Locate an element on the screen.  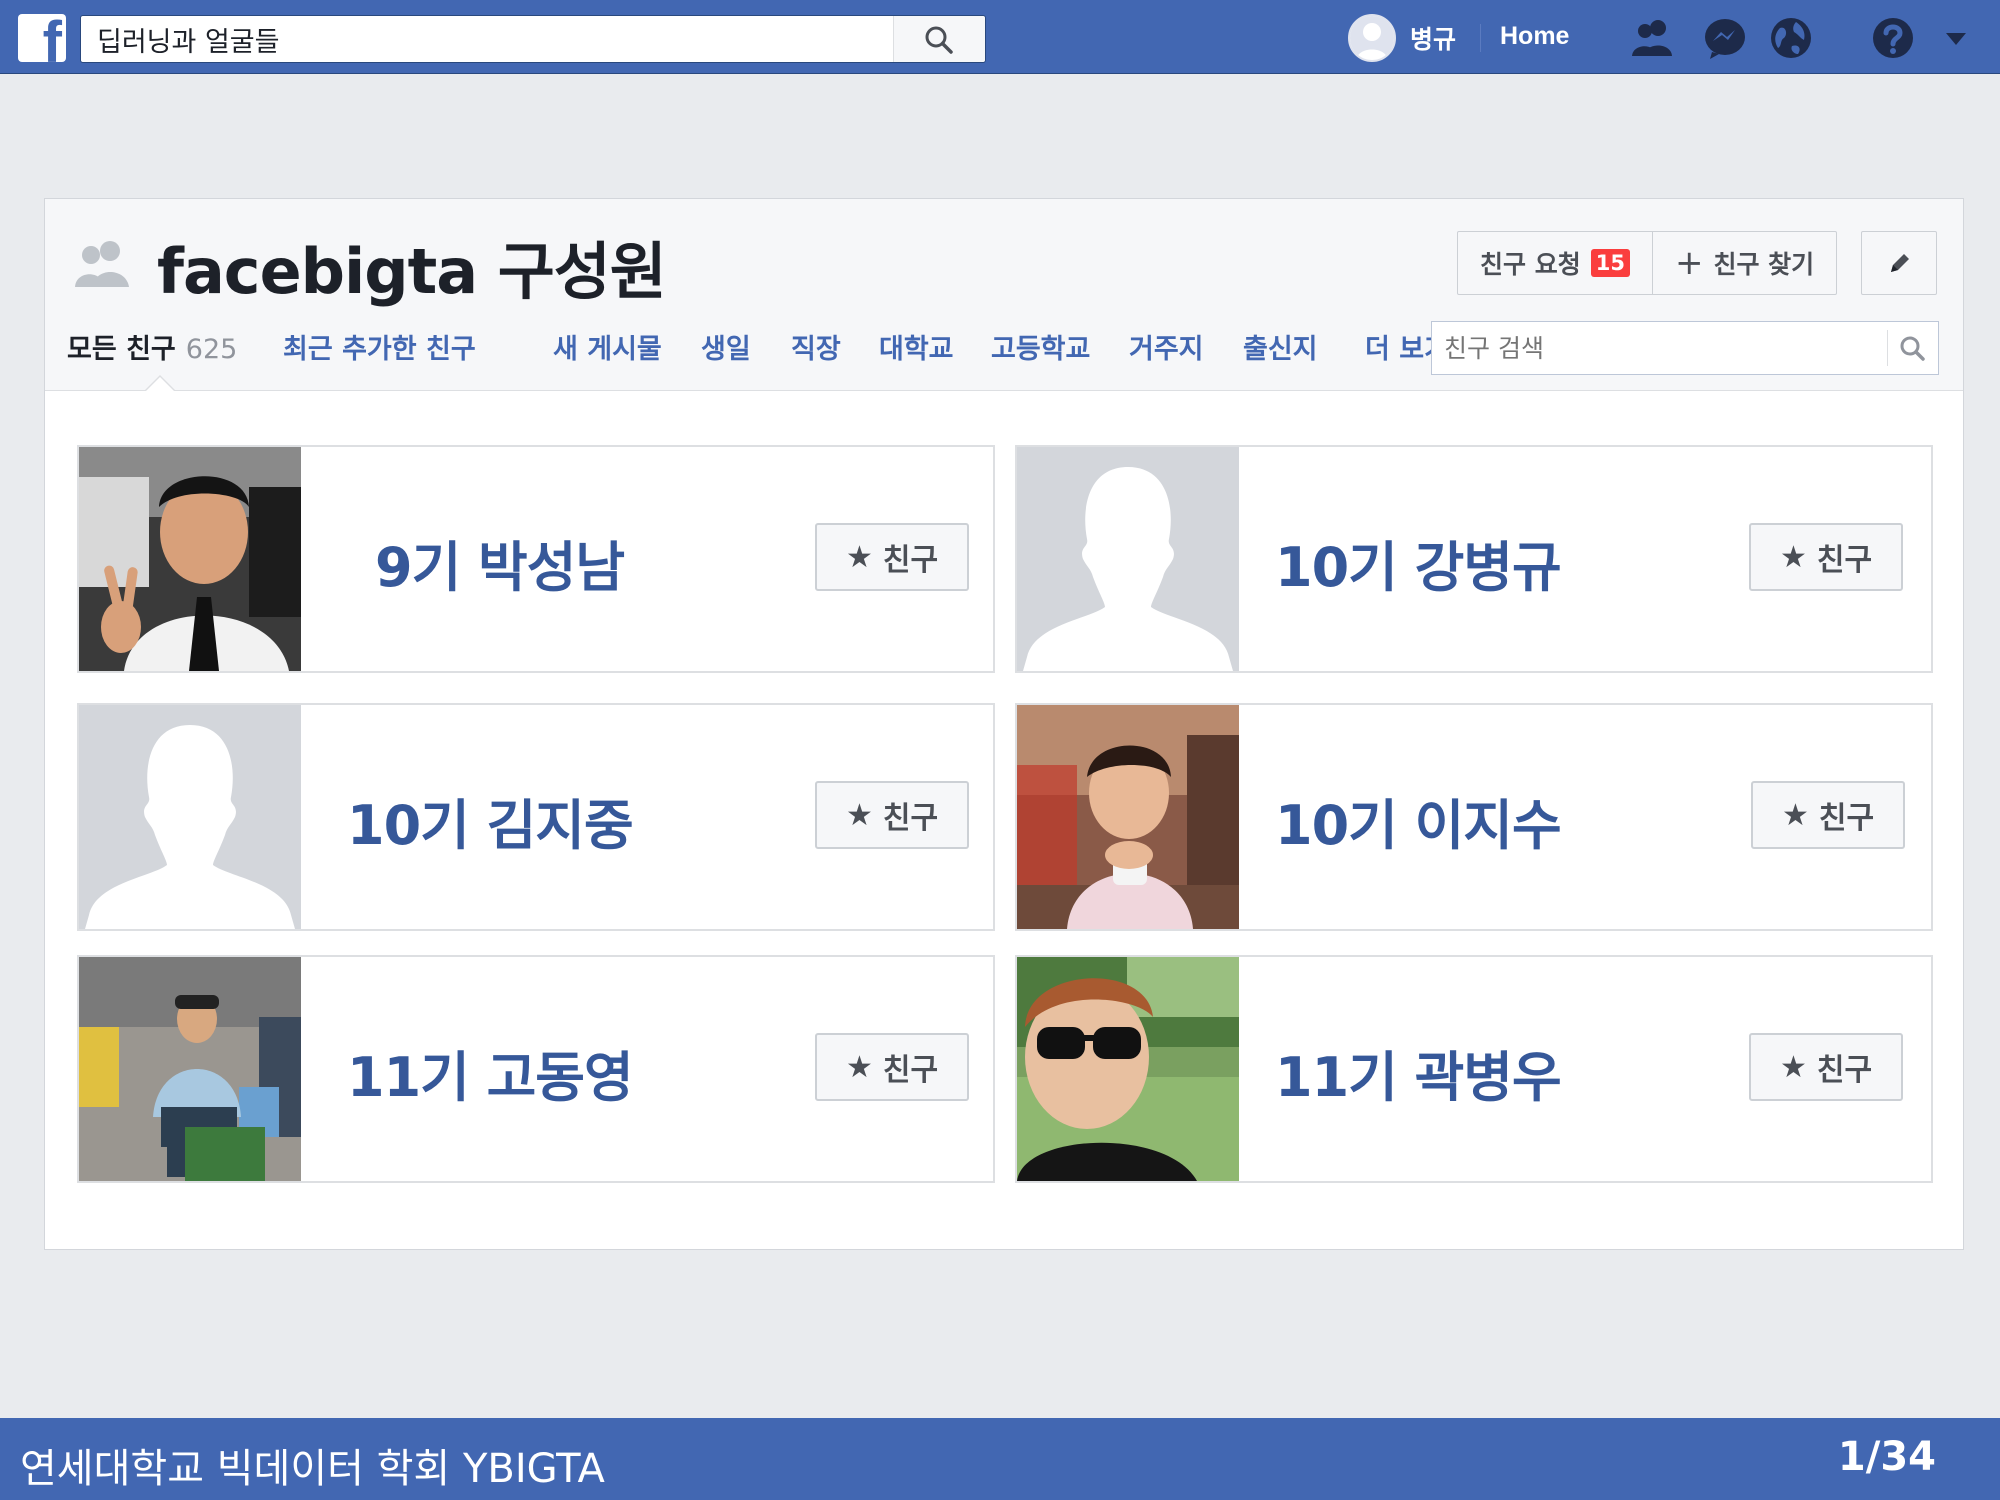
friend-count: 625 is located at coordinates (211, 349).